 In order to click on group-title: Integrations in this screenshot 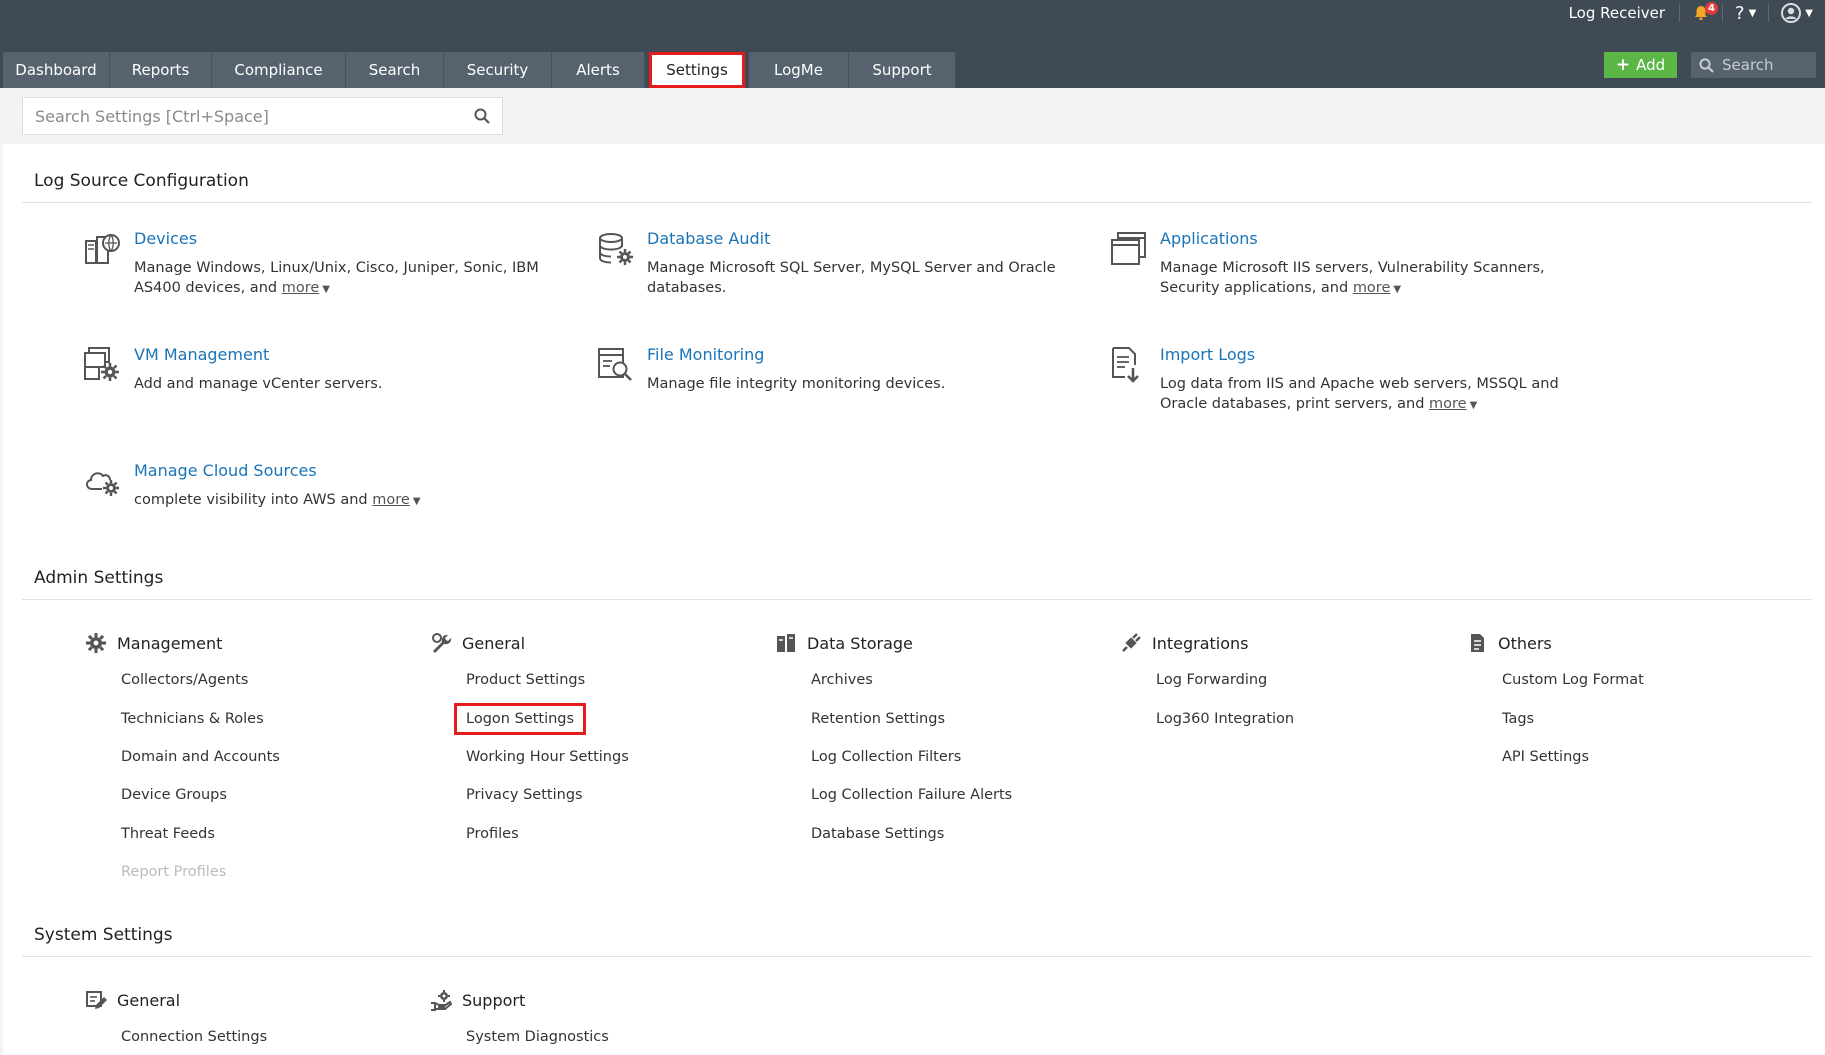, I will do `click(1200, 643)`.